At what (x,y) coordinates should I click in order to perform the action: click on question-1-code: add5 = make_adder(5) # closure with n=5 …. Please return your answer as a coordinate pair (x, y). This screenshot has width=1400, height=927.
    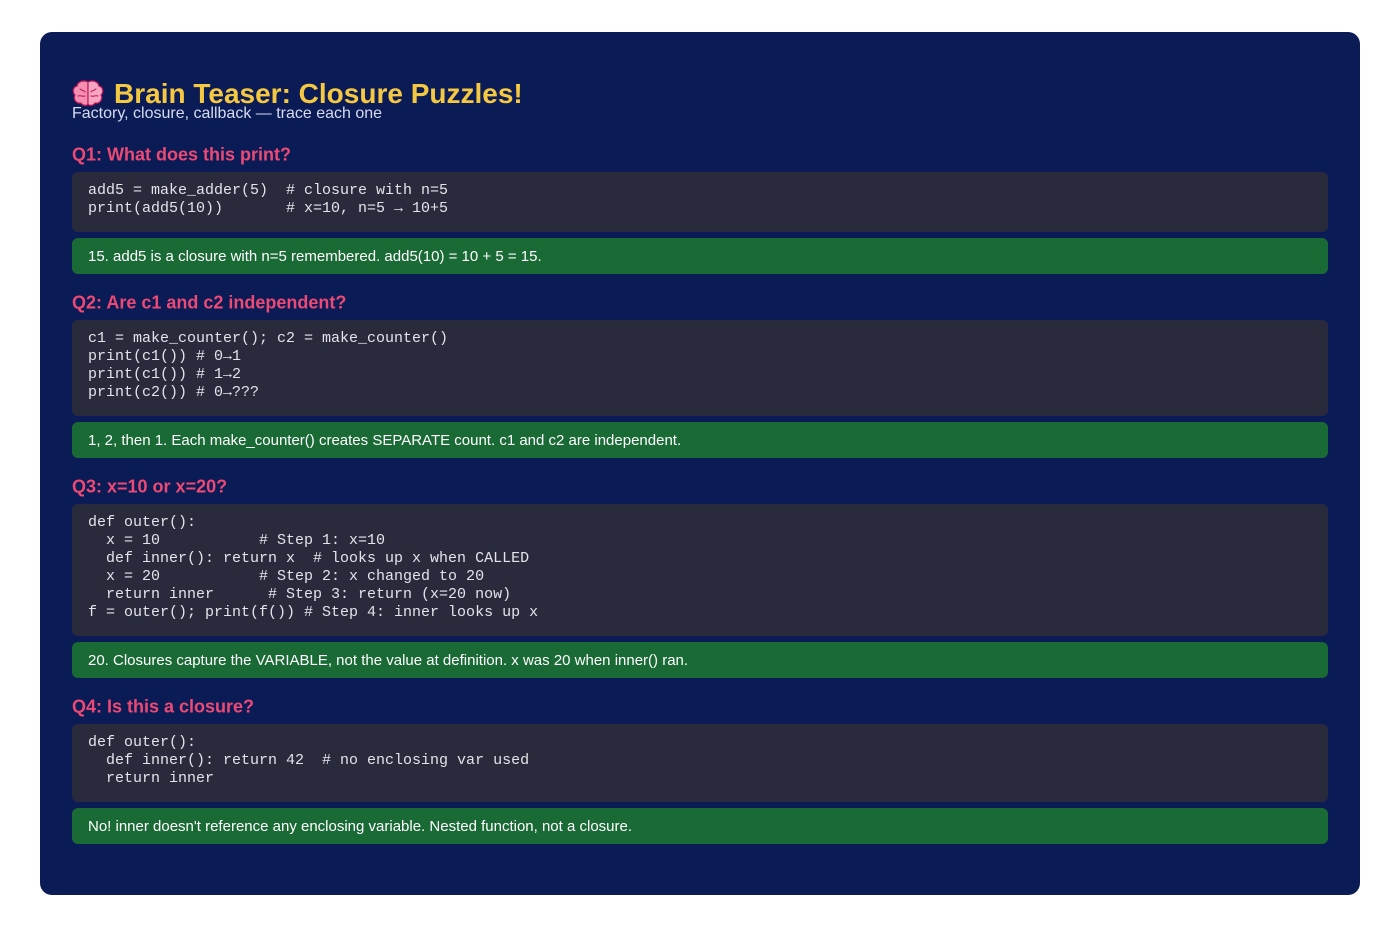
    Looking at the image, I should click on (700, 202).